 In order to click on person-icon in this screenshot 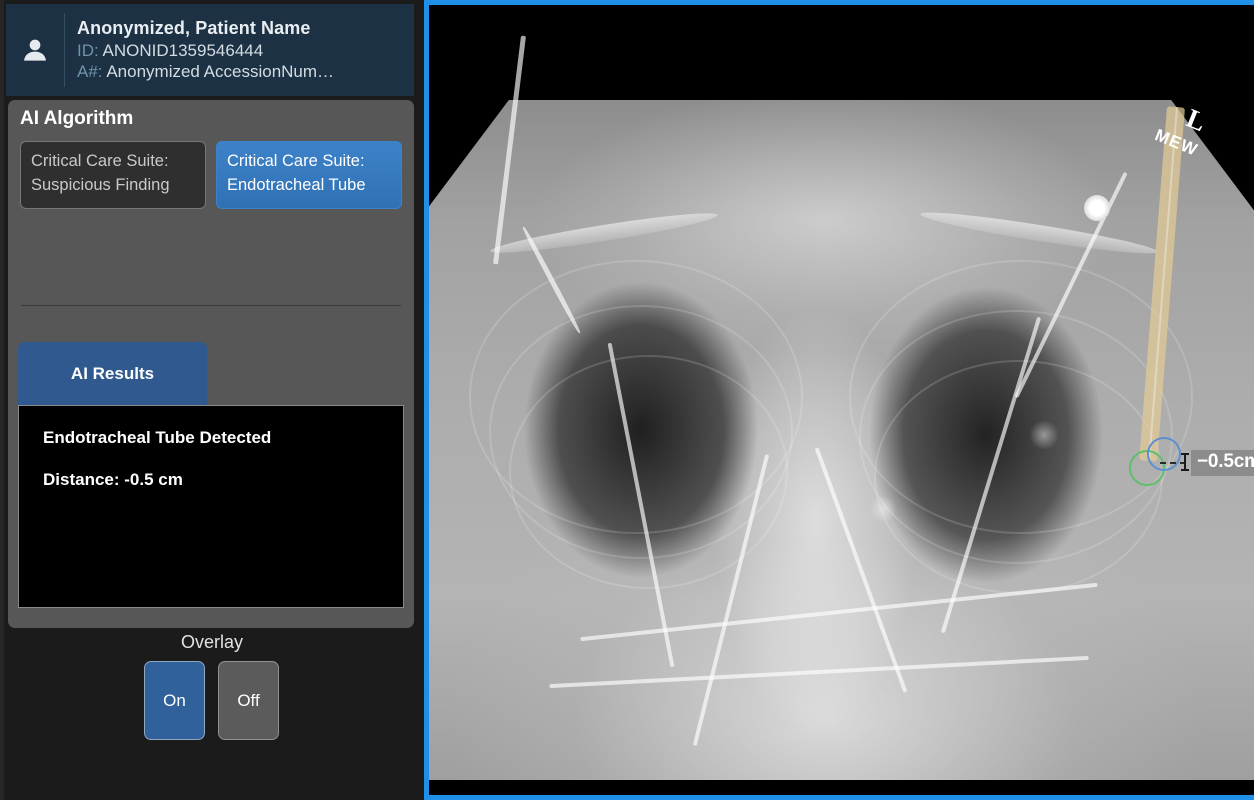, I will do `click(35, 50)`.